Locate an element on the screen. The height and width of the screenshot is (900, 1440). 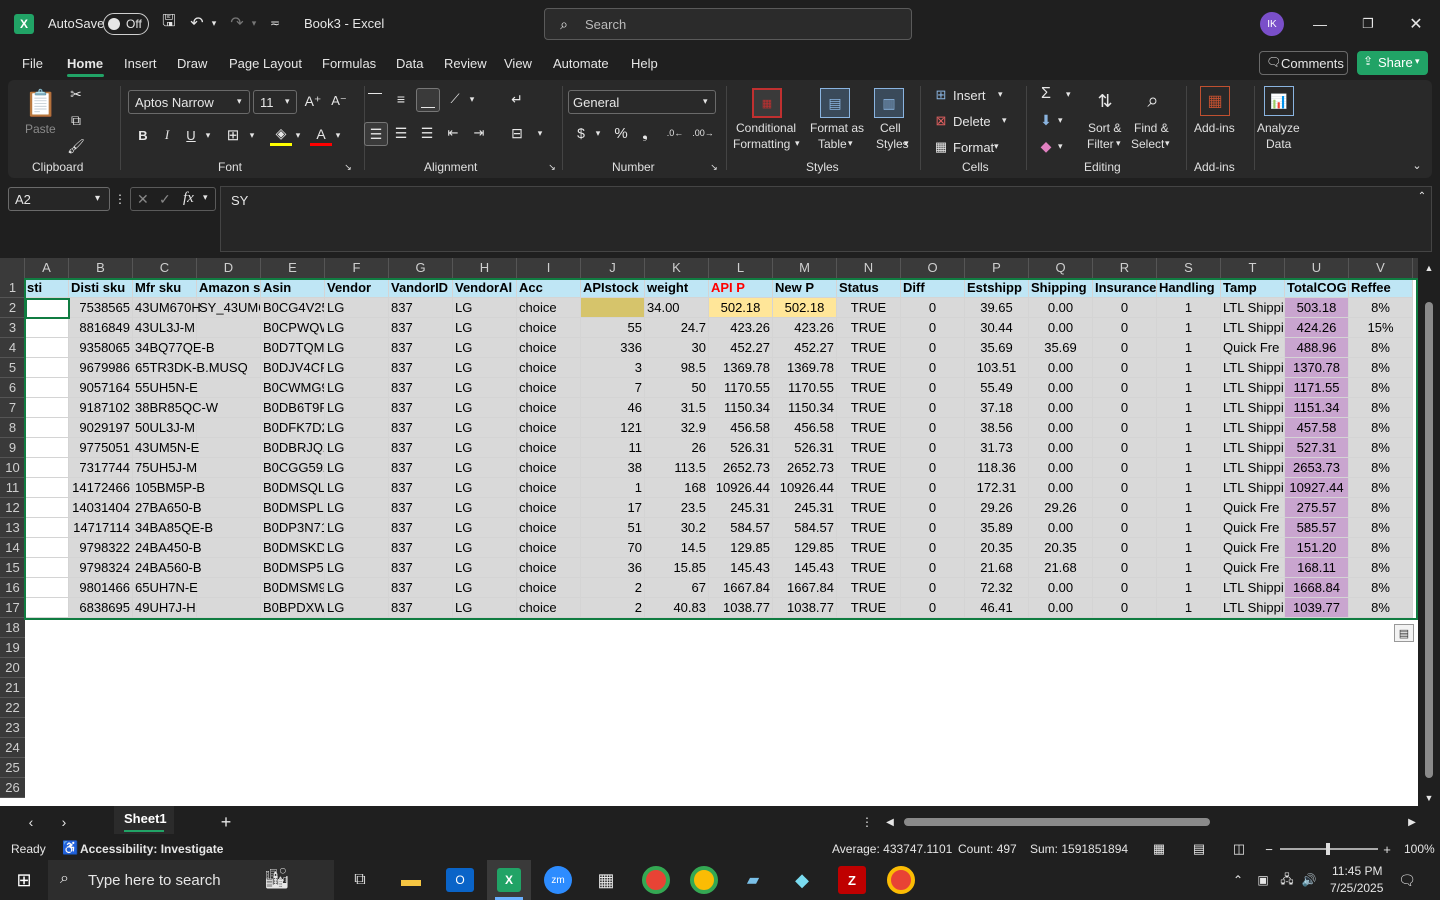
table-cell: B0CGG592 is located at coordinates (293, 468).